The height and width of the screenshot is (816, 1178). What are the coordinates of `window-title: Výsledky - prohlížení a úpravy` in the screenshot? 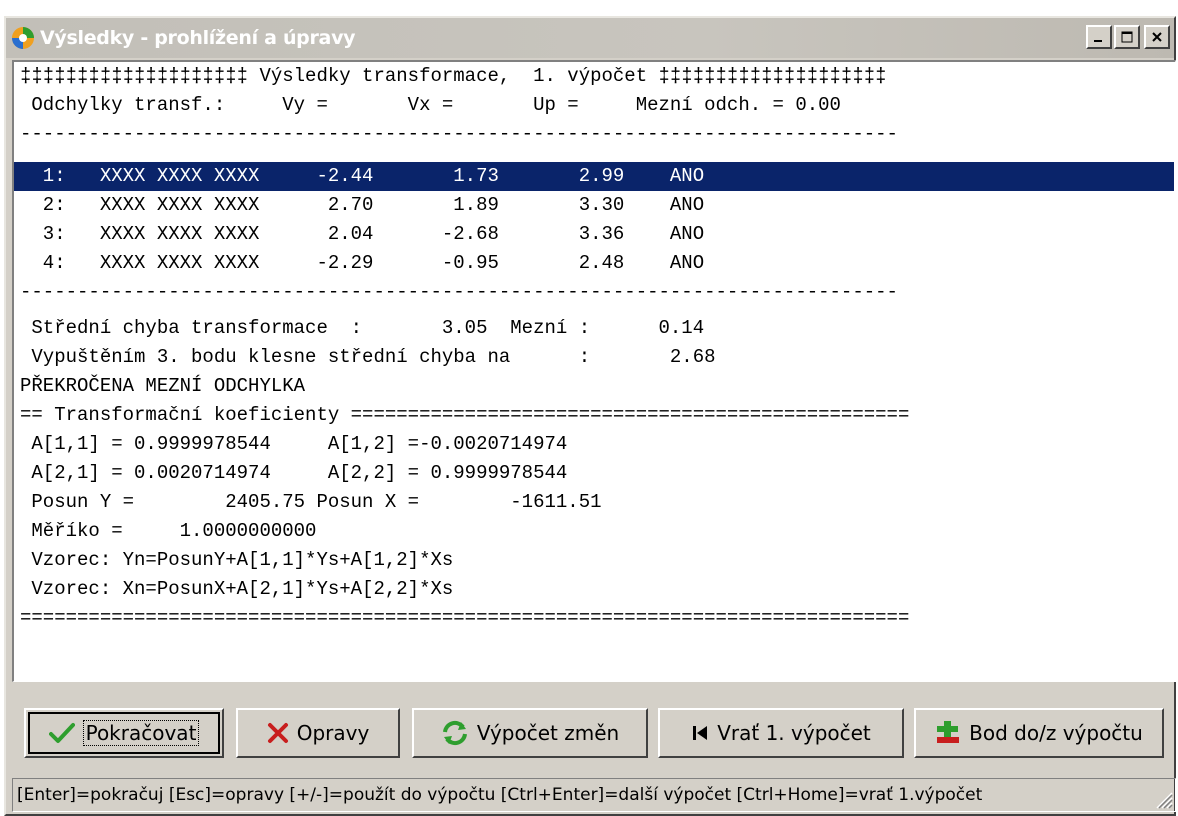 It's located at (198, 38).